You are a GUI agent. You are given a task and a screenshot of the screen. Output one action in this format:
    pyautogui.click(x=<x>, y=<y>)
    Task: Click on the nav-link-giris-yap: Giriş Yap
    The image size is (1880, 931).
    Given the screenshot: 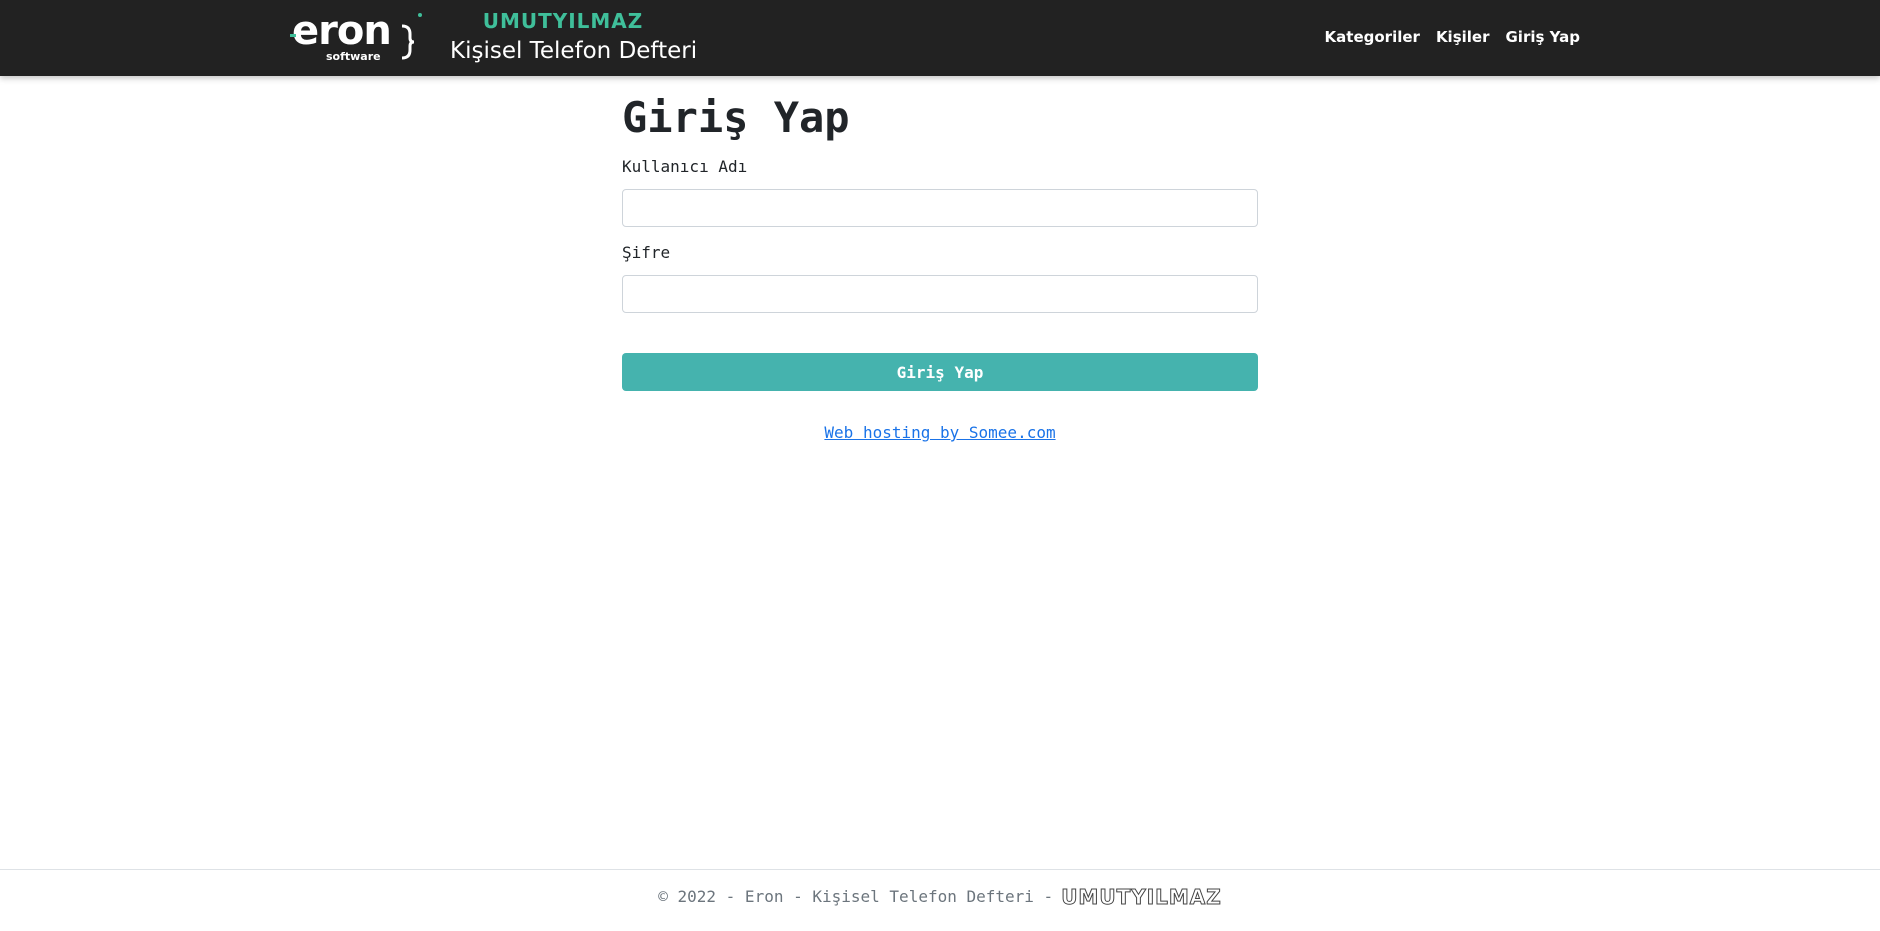 What is the action you would take?
    pyautogui.click(x=1543, y=37)
    